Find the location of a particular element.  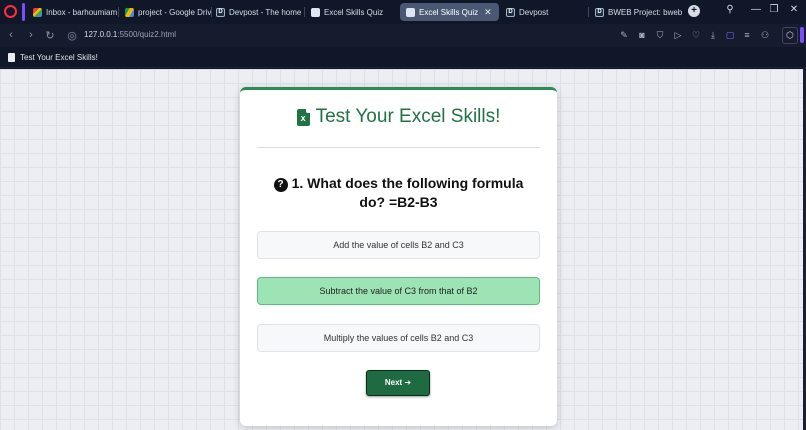

sidebar-accent is located at coordinates (23, 12).